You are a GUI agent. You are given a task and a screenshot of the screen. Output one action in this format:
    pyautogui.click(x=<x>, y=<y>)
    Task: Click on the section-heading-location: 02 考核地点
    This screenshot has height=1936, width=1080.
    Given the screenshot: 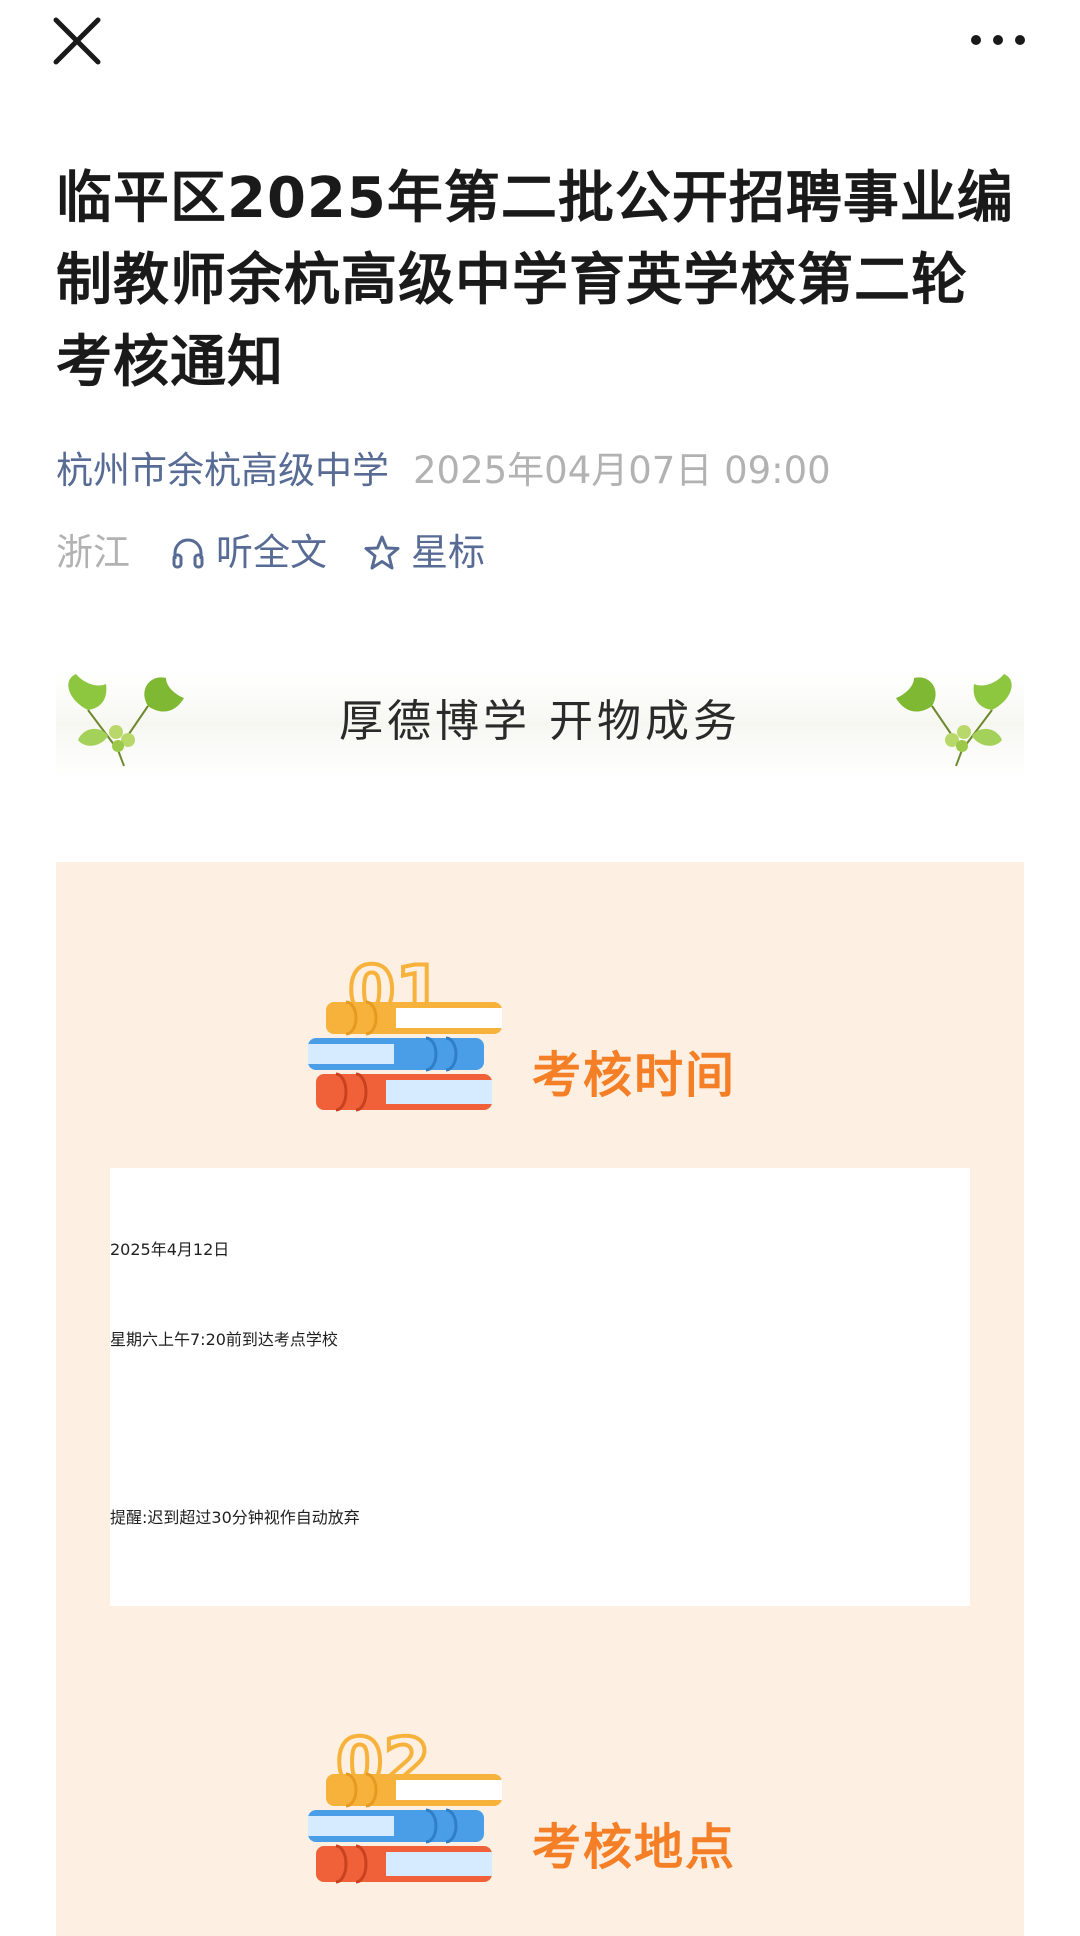 What is the action you would take?
    pyautogui.click(x=536, y=1807)
    